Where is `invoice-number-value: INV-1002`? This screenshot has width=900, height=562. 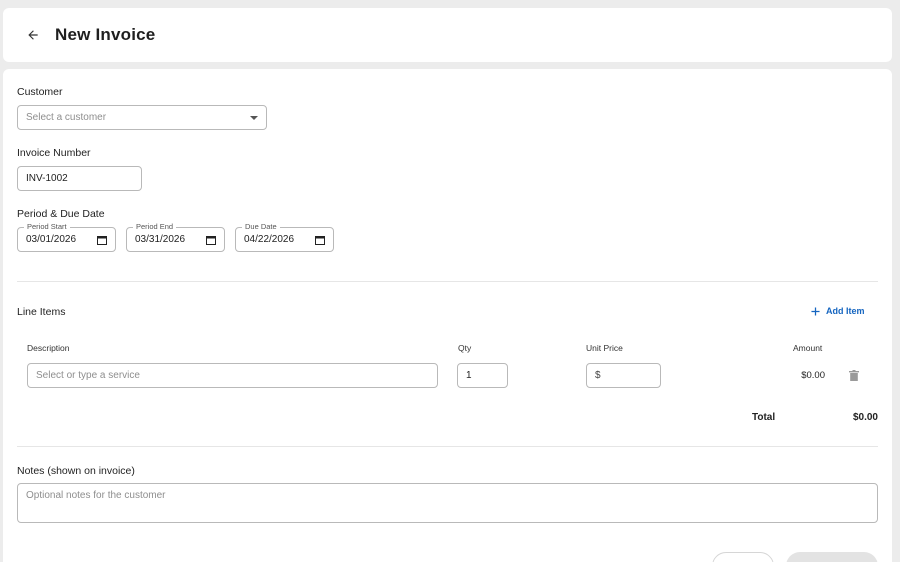
invoice-number-value: INV-1002 is located at coordinates (47, 178).